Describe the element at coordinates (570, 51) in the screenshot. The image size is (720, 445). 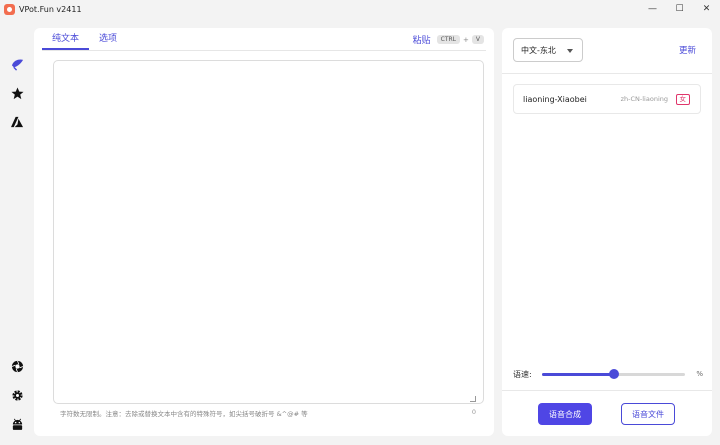
I see `chevron-down-icon` at that location.